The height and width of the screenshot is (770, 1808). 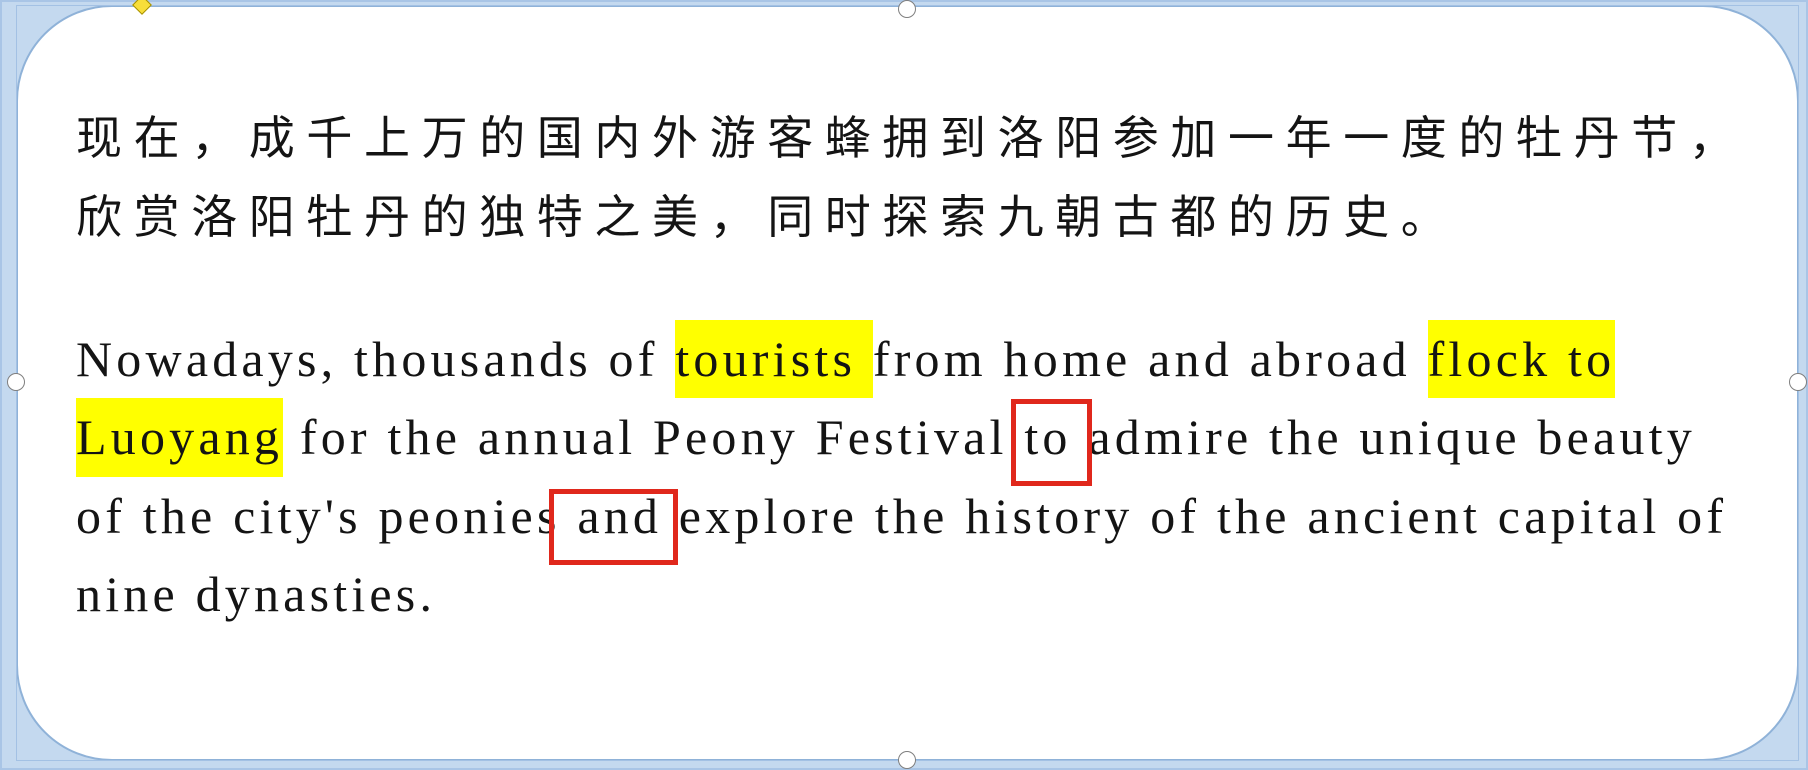 I want to click on text-run: for the annual Peony Festival, so click(x=654, y=437).